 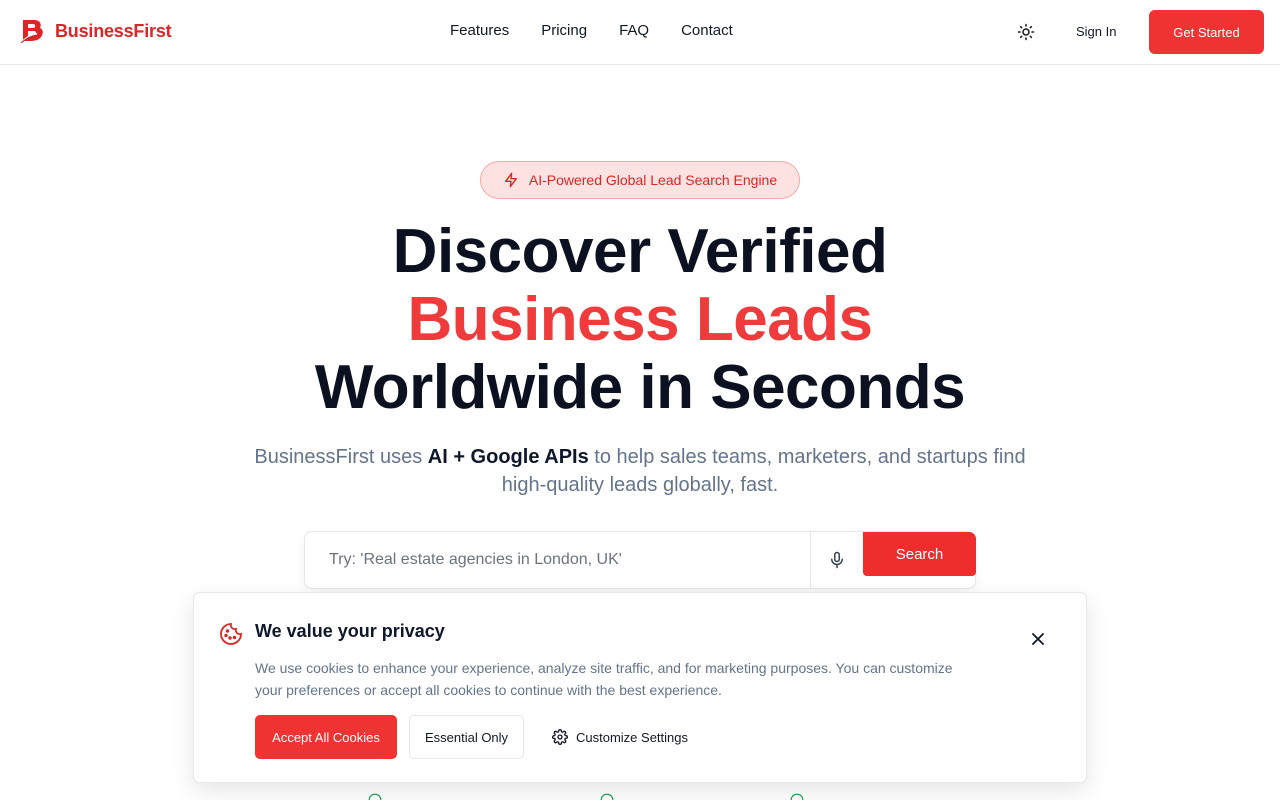 I want to click on theme-toggle-button, so click(x=1026, y=32).